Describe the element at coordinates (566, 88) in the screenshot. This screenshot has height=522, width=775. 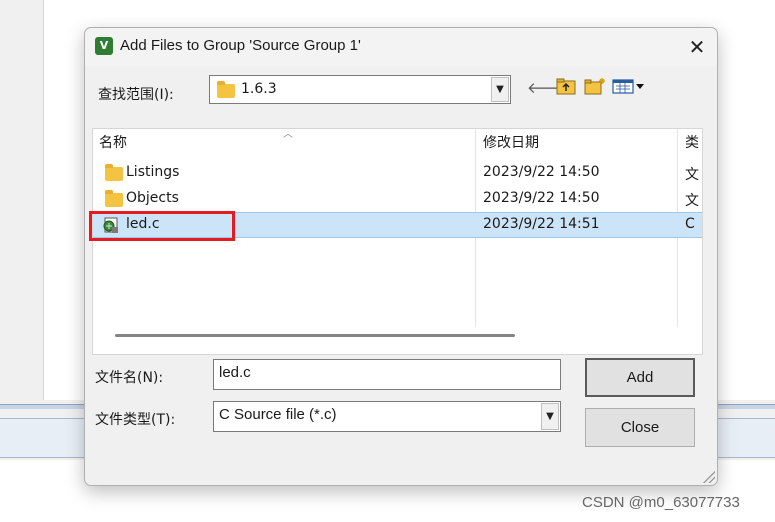
I see `up-folder-icon` at that location.